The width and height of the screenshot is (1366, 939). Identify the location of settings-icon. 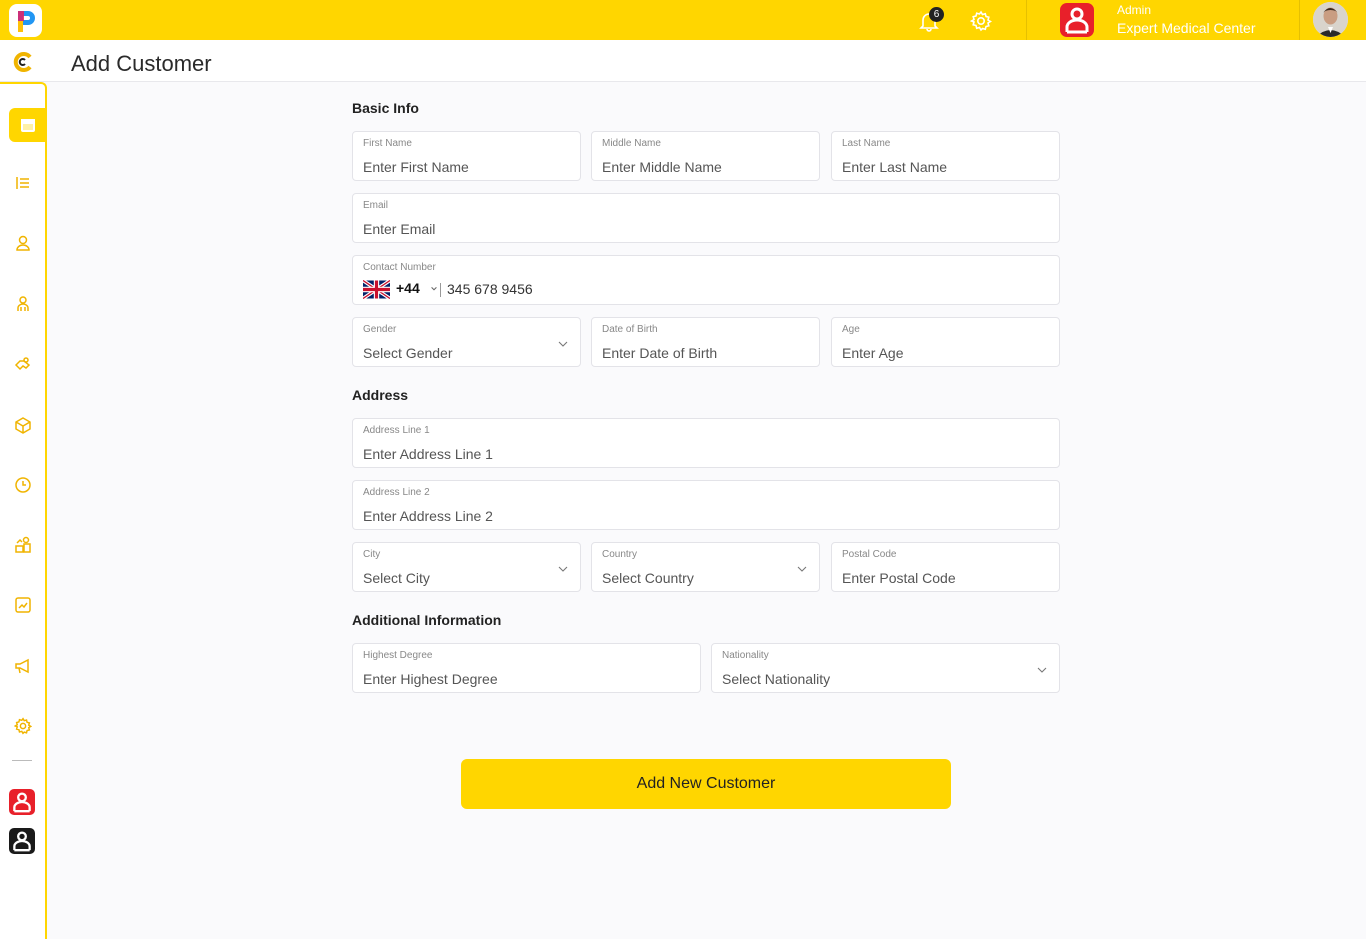
(23, 726).